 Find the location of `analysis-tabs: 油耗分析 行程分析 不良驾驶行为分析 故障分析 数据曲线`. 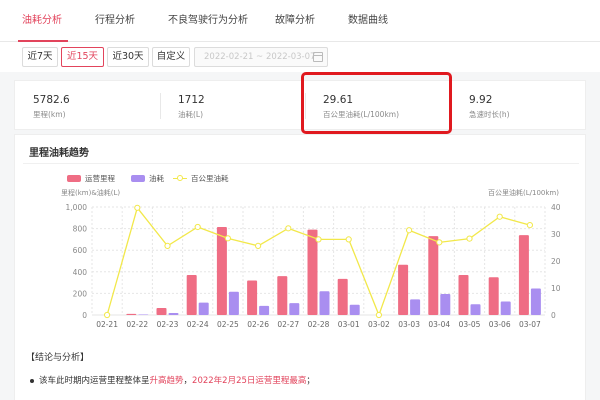

analysis-tabs: 油耗分析 行程分析 不良驾驶行为分析 故障分析 数据曲线 is located at coordinates (300, 21).